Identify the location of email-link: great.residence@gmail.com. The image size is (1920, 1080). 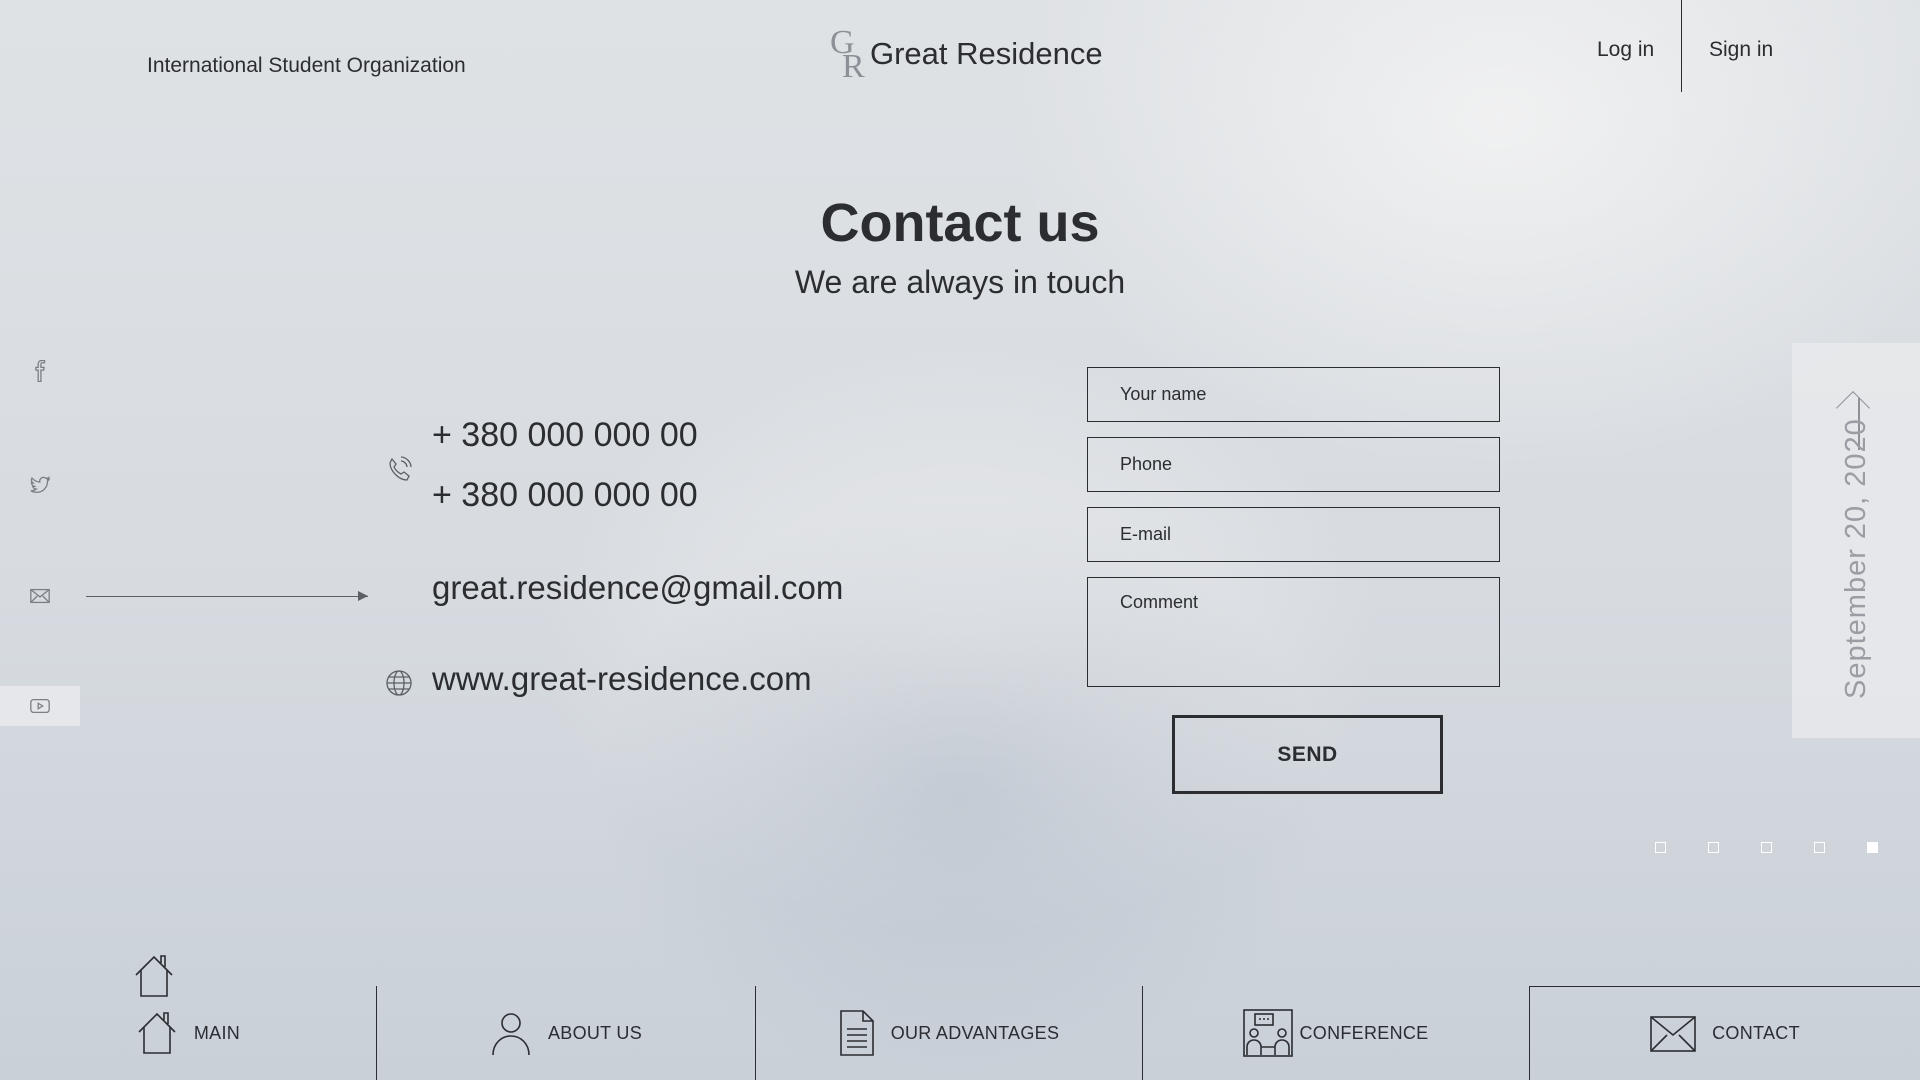
(637, 588).